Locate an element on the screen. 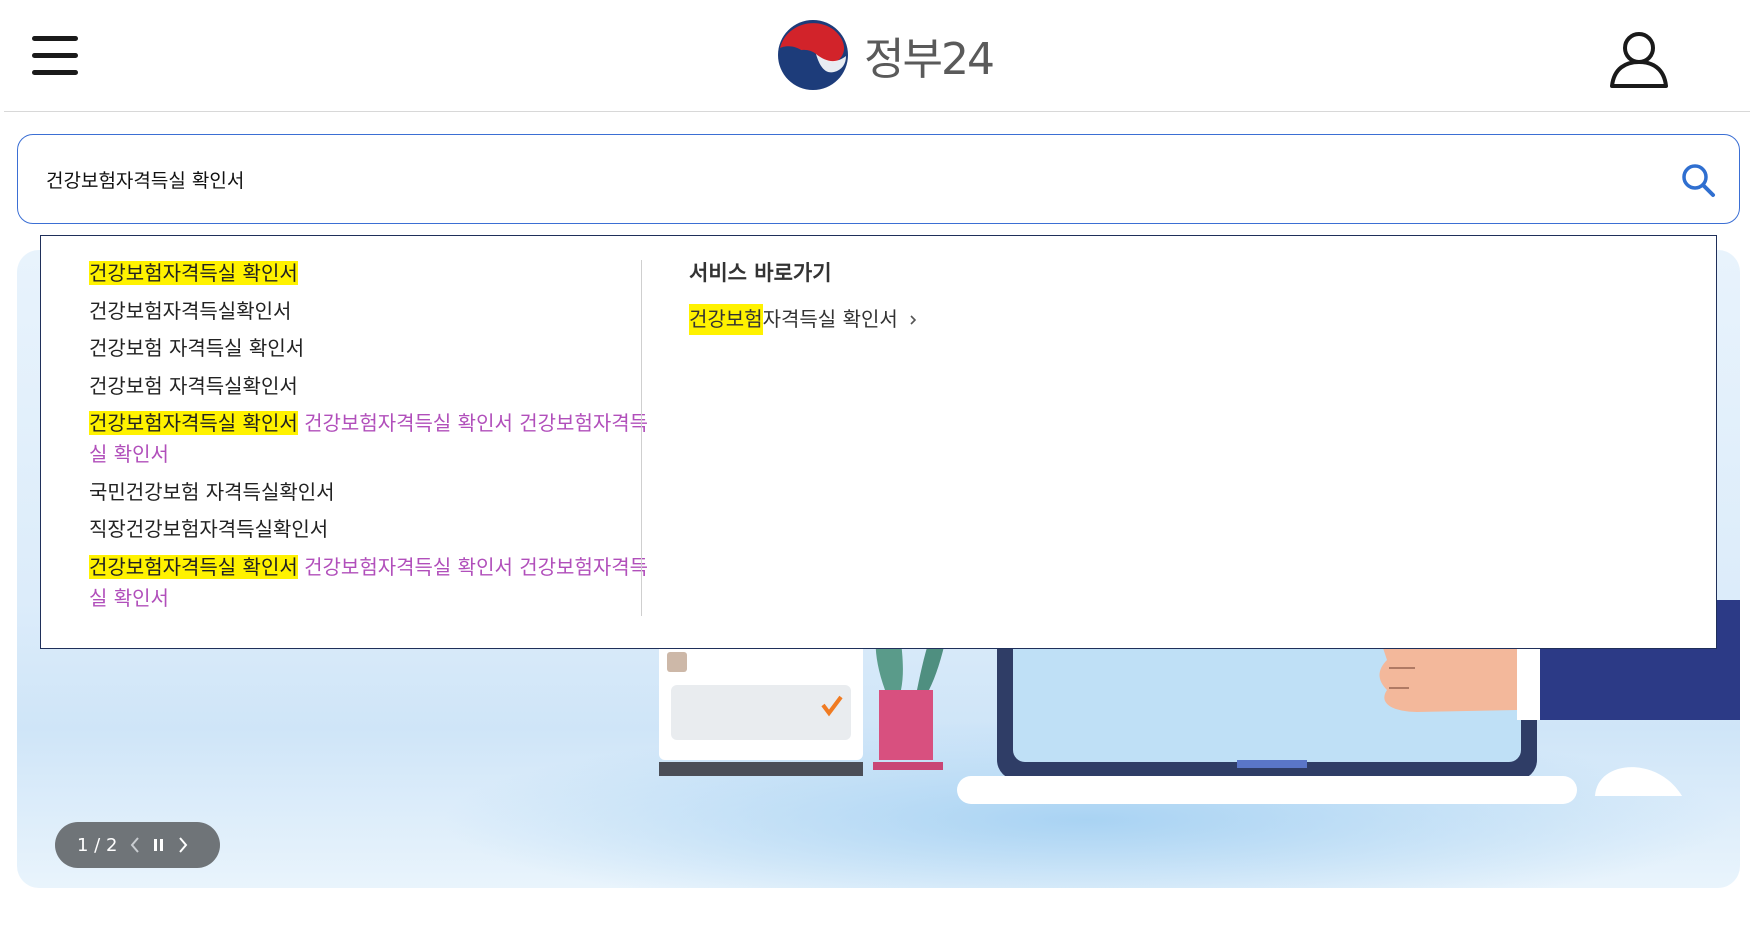 This screenshot has height=928, width=1754. slide-counter: 1 / 2 is located at coordinates (97, 845).